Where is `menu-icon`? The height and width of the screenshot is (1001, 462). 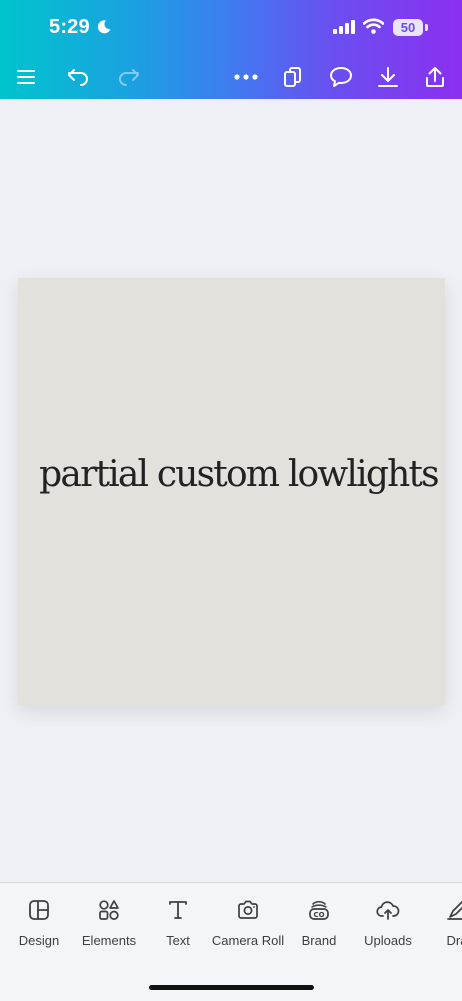 menu-icon is located at coordinates (26, 77).